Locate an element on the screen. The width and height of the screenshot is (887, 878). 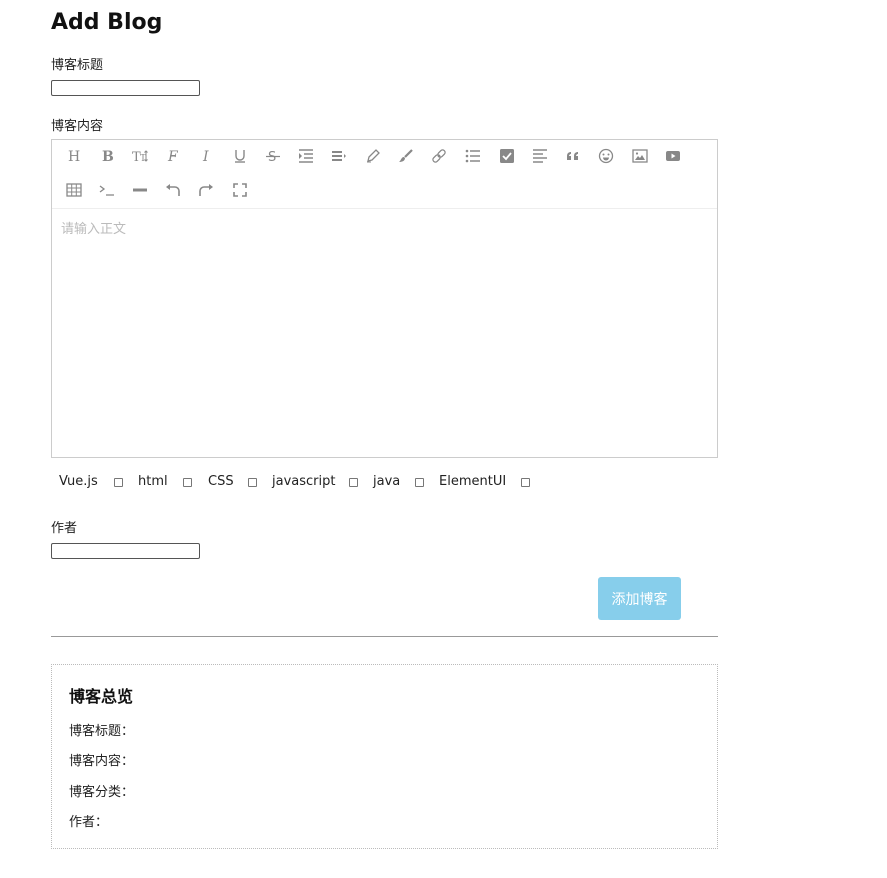
font-family-icon: F is located at coordinates (173, 156).